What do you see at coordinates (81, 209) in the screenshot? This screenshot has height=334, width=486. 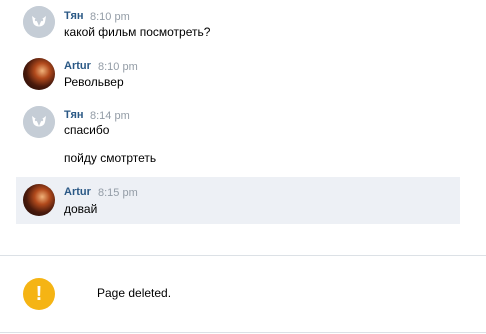 I see `message-text: довай` at bounding box center [81, 209].